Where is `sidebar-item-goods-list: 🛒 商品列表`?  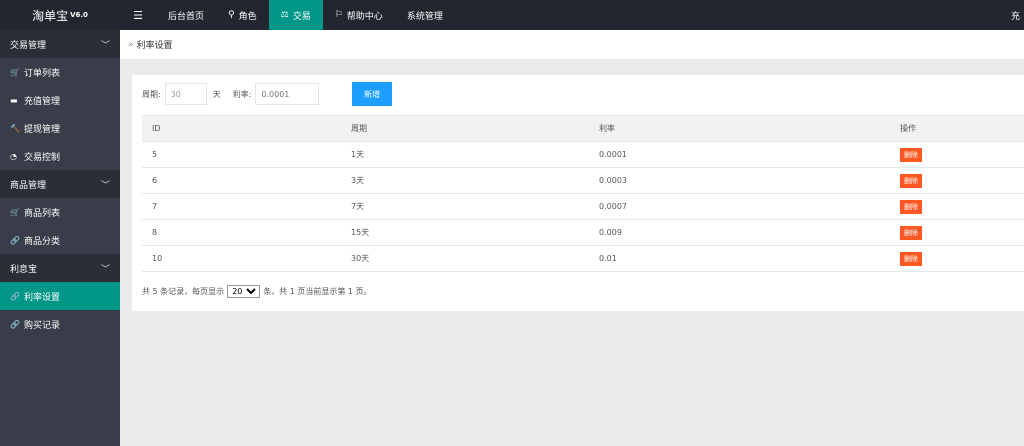
sidebar-item-goods-list: 🛒 商品列表 is located at coordinates (60, 212).